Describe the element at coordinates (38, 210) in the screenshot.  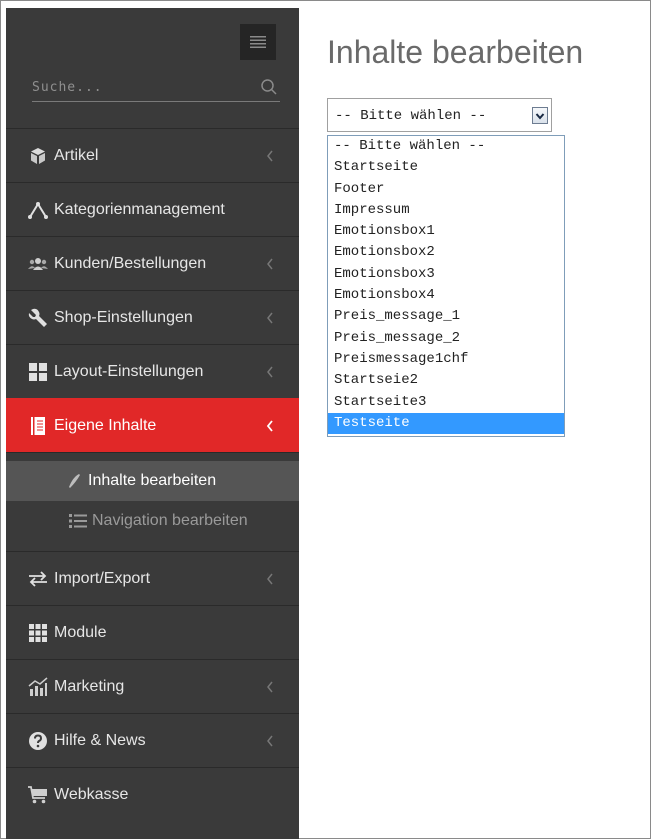
I see `sitemap-icon` at that location.